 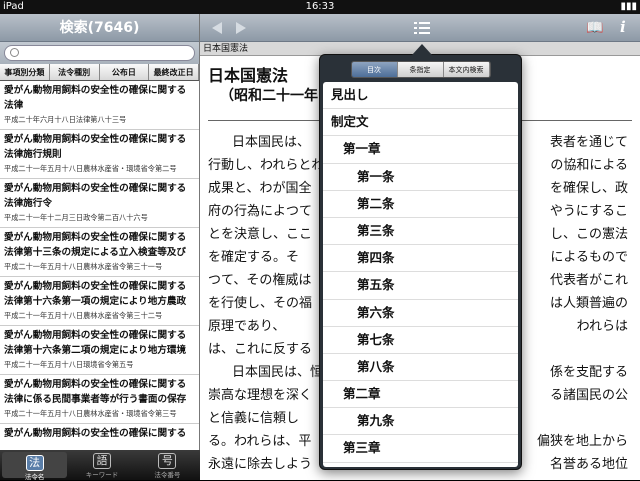 What do you see at coordinates (374, 69) in the screenshot?
I see `toc-tab-contents: 目次` at bounding box center [374, 69].